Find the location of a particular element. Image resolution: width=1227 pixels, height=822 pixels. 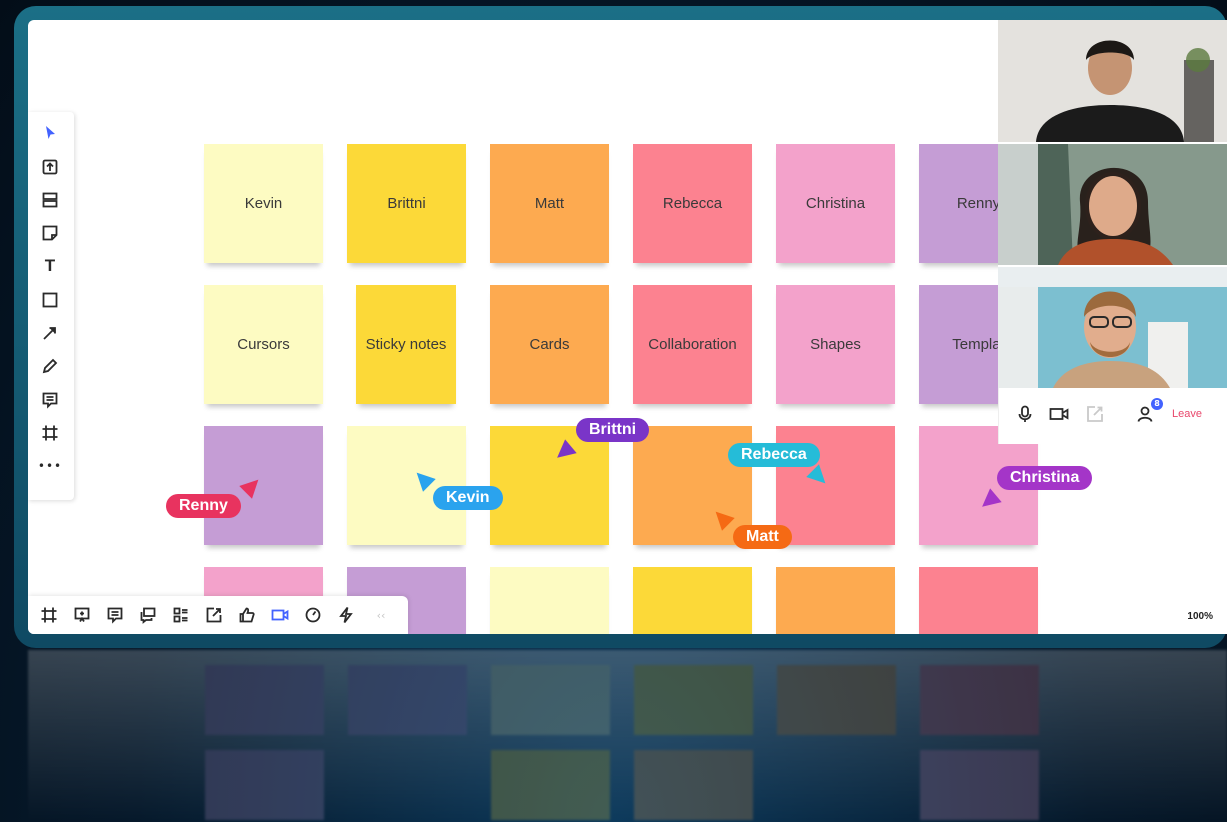

select-icon is located at coordinates (50, 133).